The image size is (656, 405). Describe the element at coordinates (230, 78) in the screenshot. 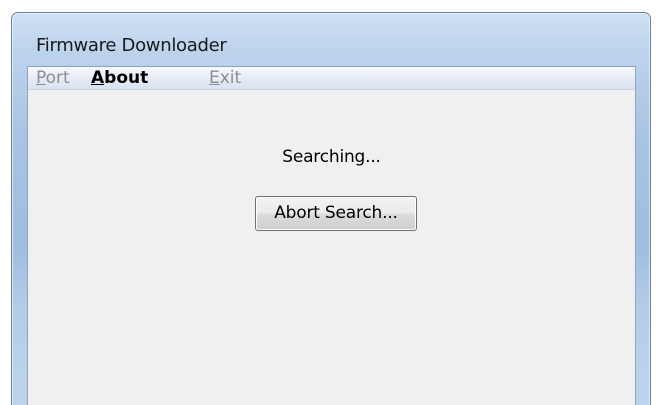

I see `menu-item-exit-label: xit` at that location.